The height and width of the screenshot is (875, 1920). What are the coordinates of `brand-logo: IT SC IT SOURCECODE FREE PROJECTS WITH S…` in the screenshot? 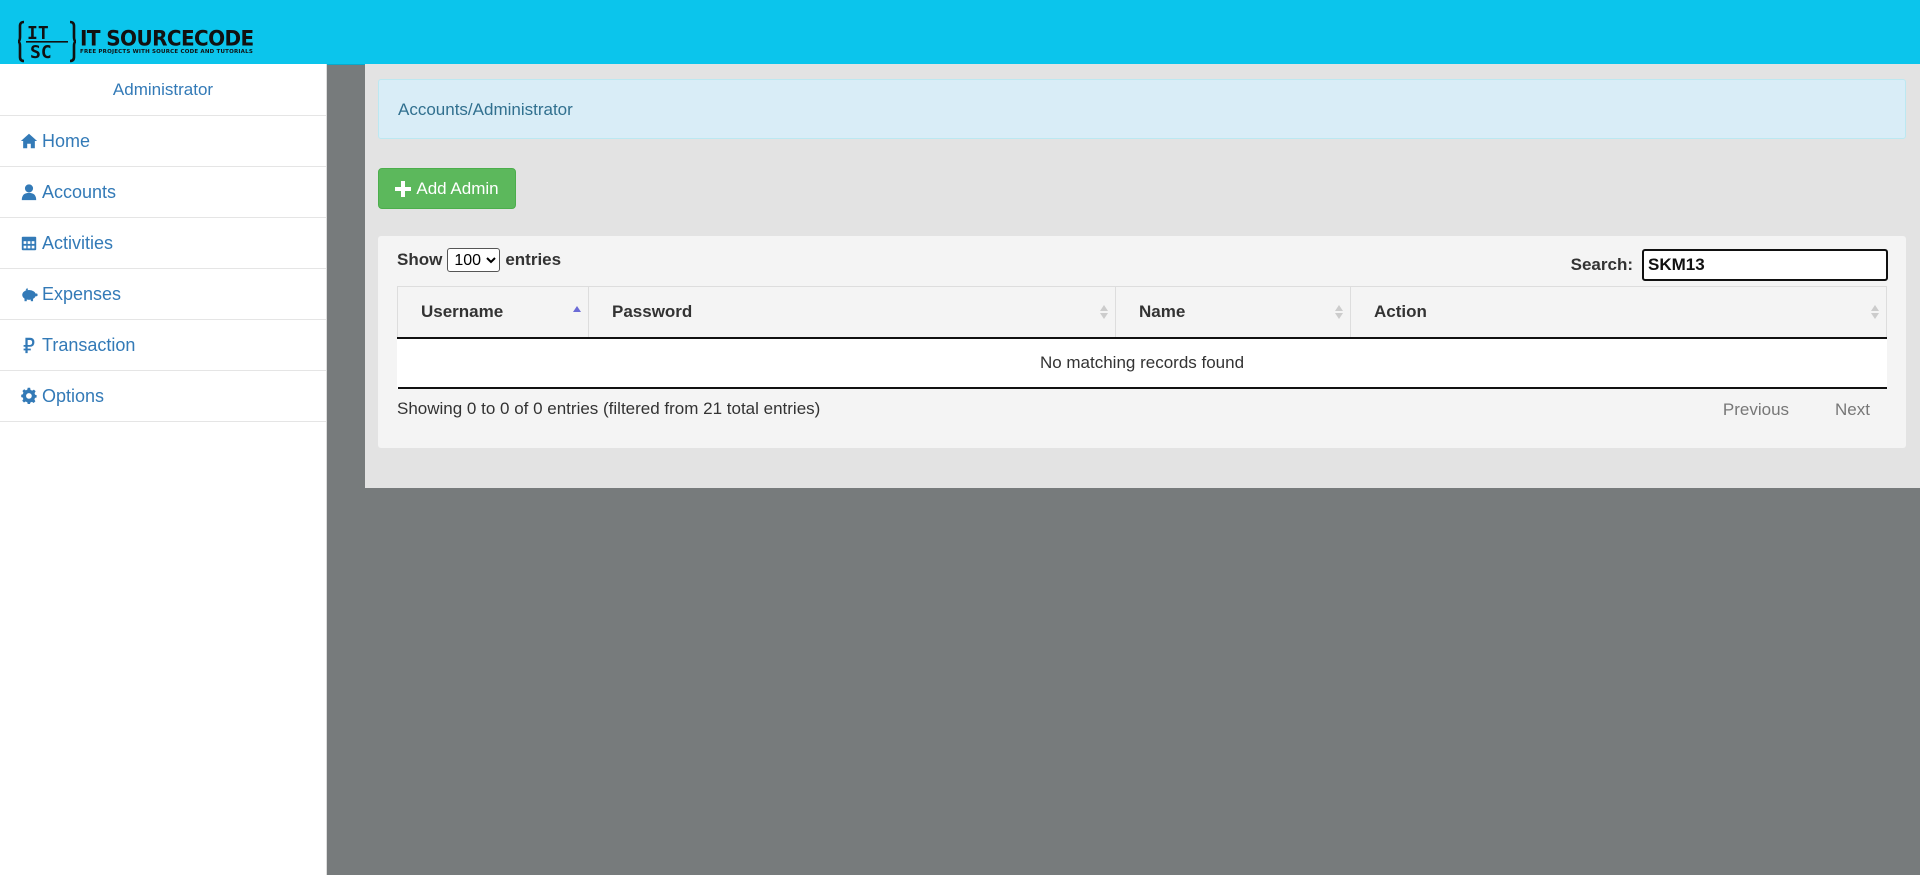 It's located at (136, 41).